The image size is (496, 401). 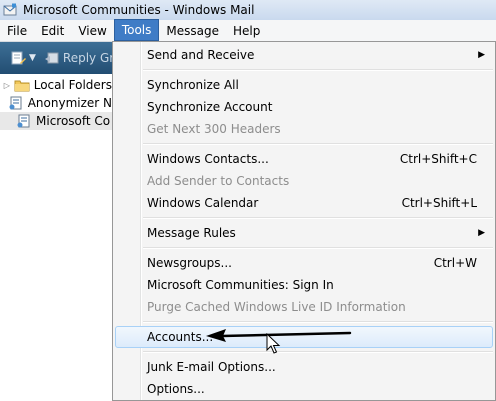 I want to click on create-post-button: ▼, so click(x=20, y=58).